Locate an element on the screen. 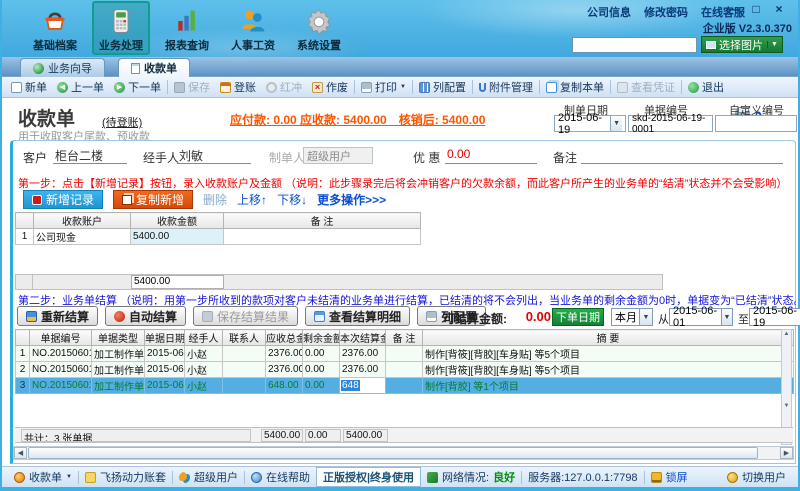 The width and height of the screenshot is (800, 491). new-doc-button: 新单 is located at coordinates (29, 87).